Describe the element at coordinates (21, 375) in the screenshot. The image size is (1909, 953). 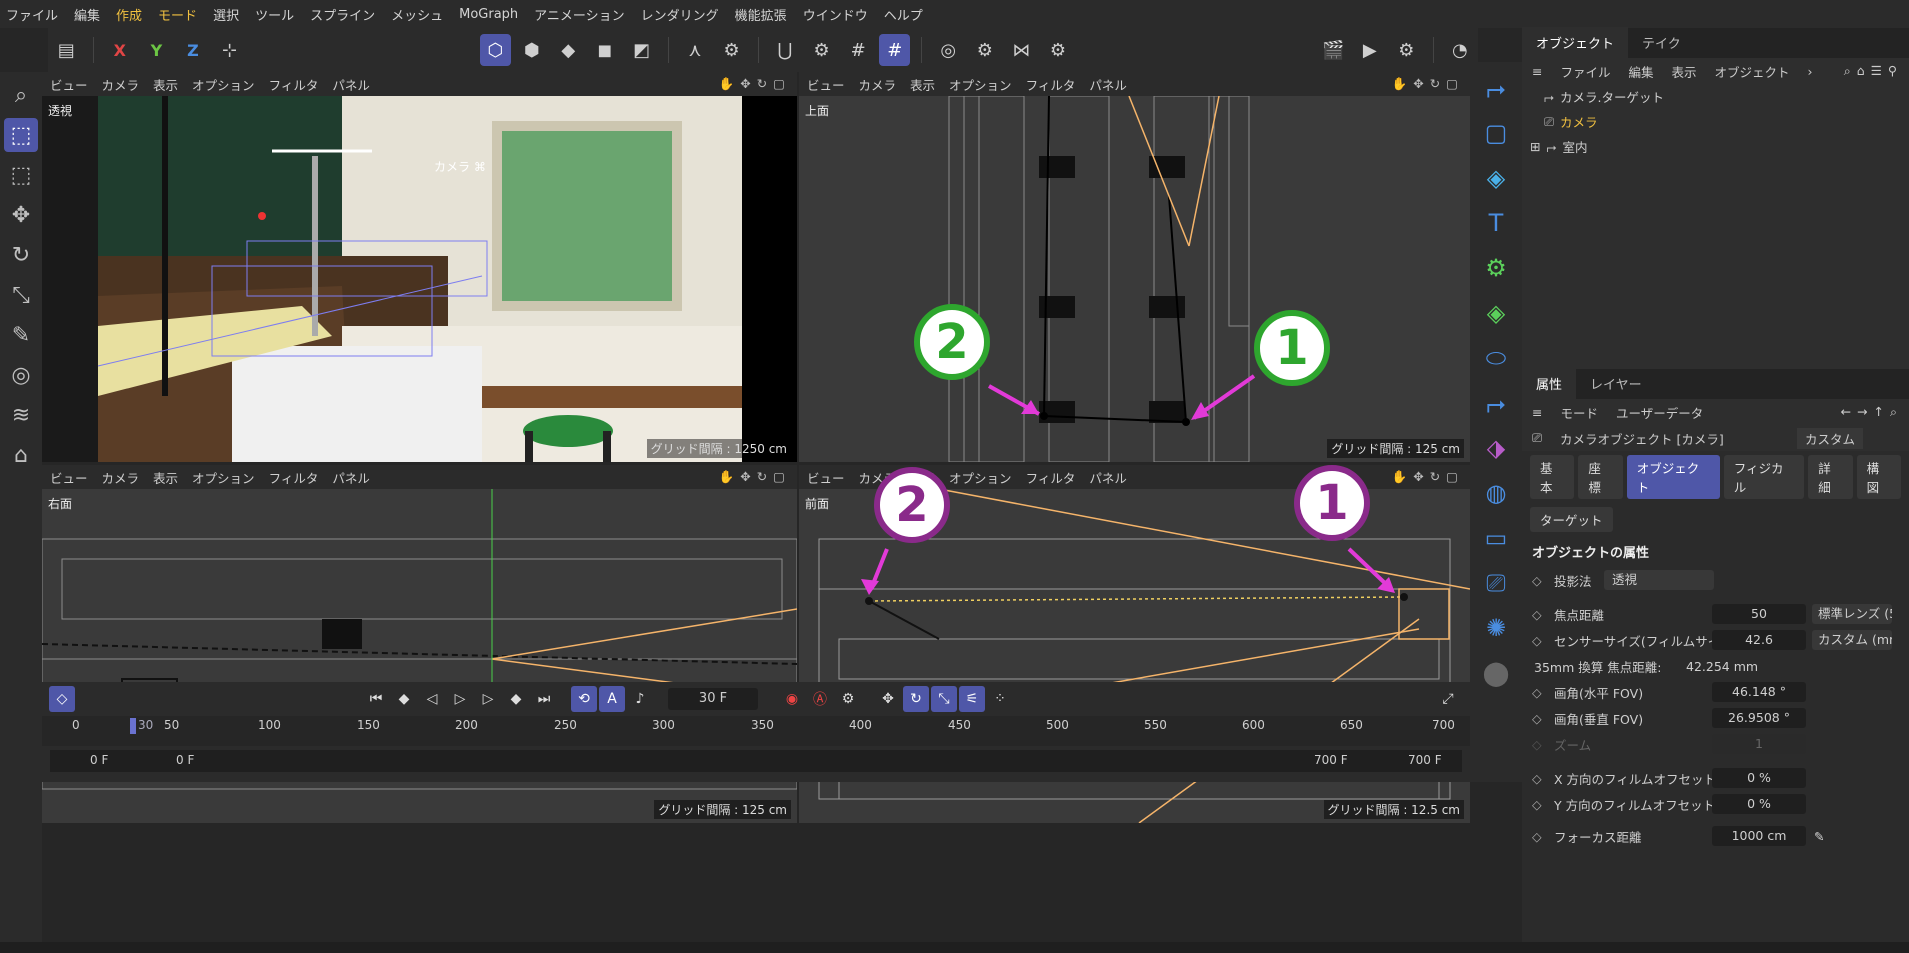
I see `sculpt-icon: ◎` at that location.